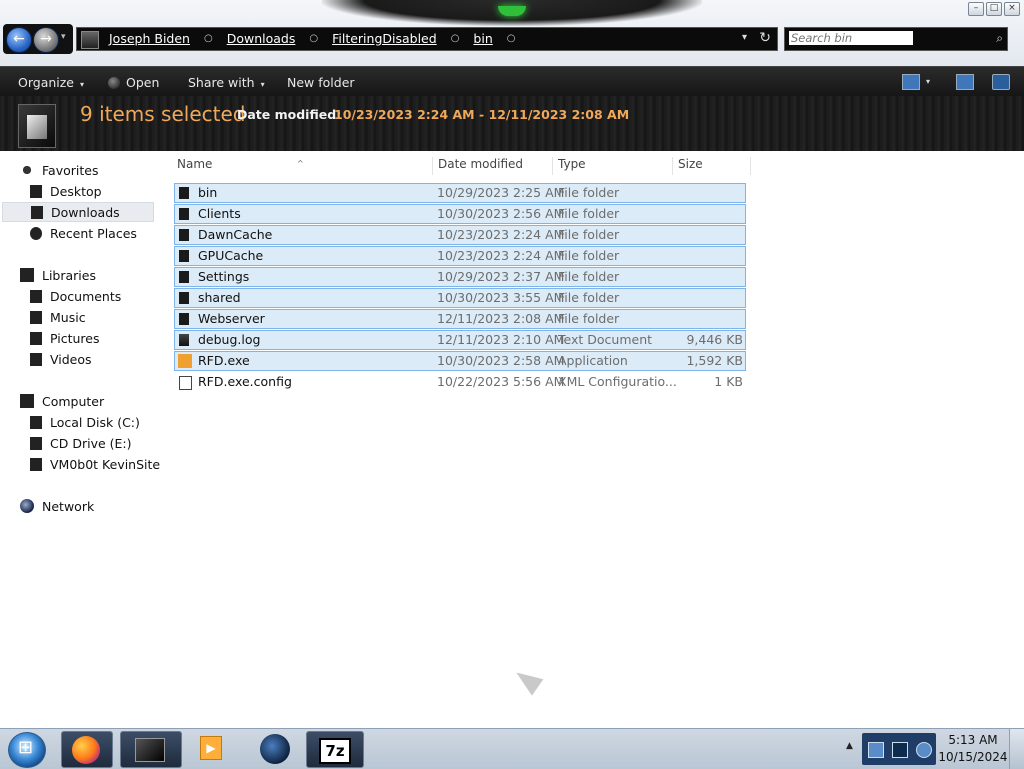  What do you see at coordinates (46, 40) in the screenshot?
I see `forward-button: →` at bounding box center [46, 40].